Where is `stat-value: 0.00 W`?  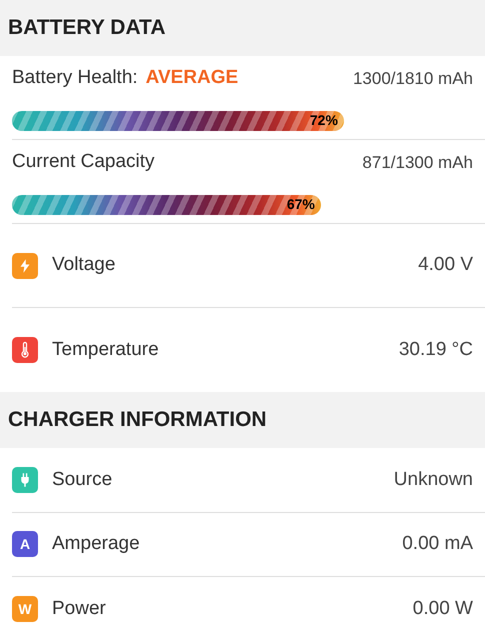
stat-value: 0.00 W is located at coordinates (442, 609).